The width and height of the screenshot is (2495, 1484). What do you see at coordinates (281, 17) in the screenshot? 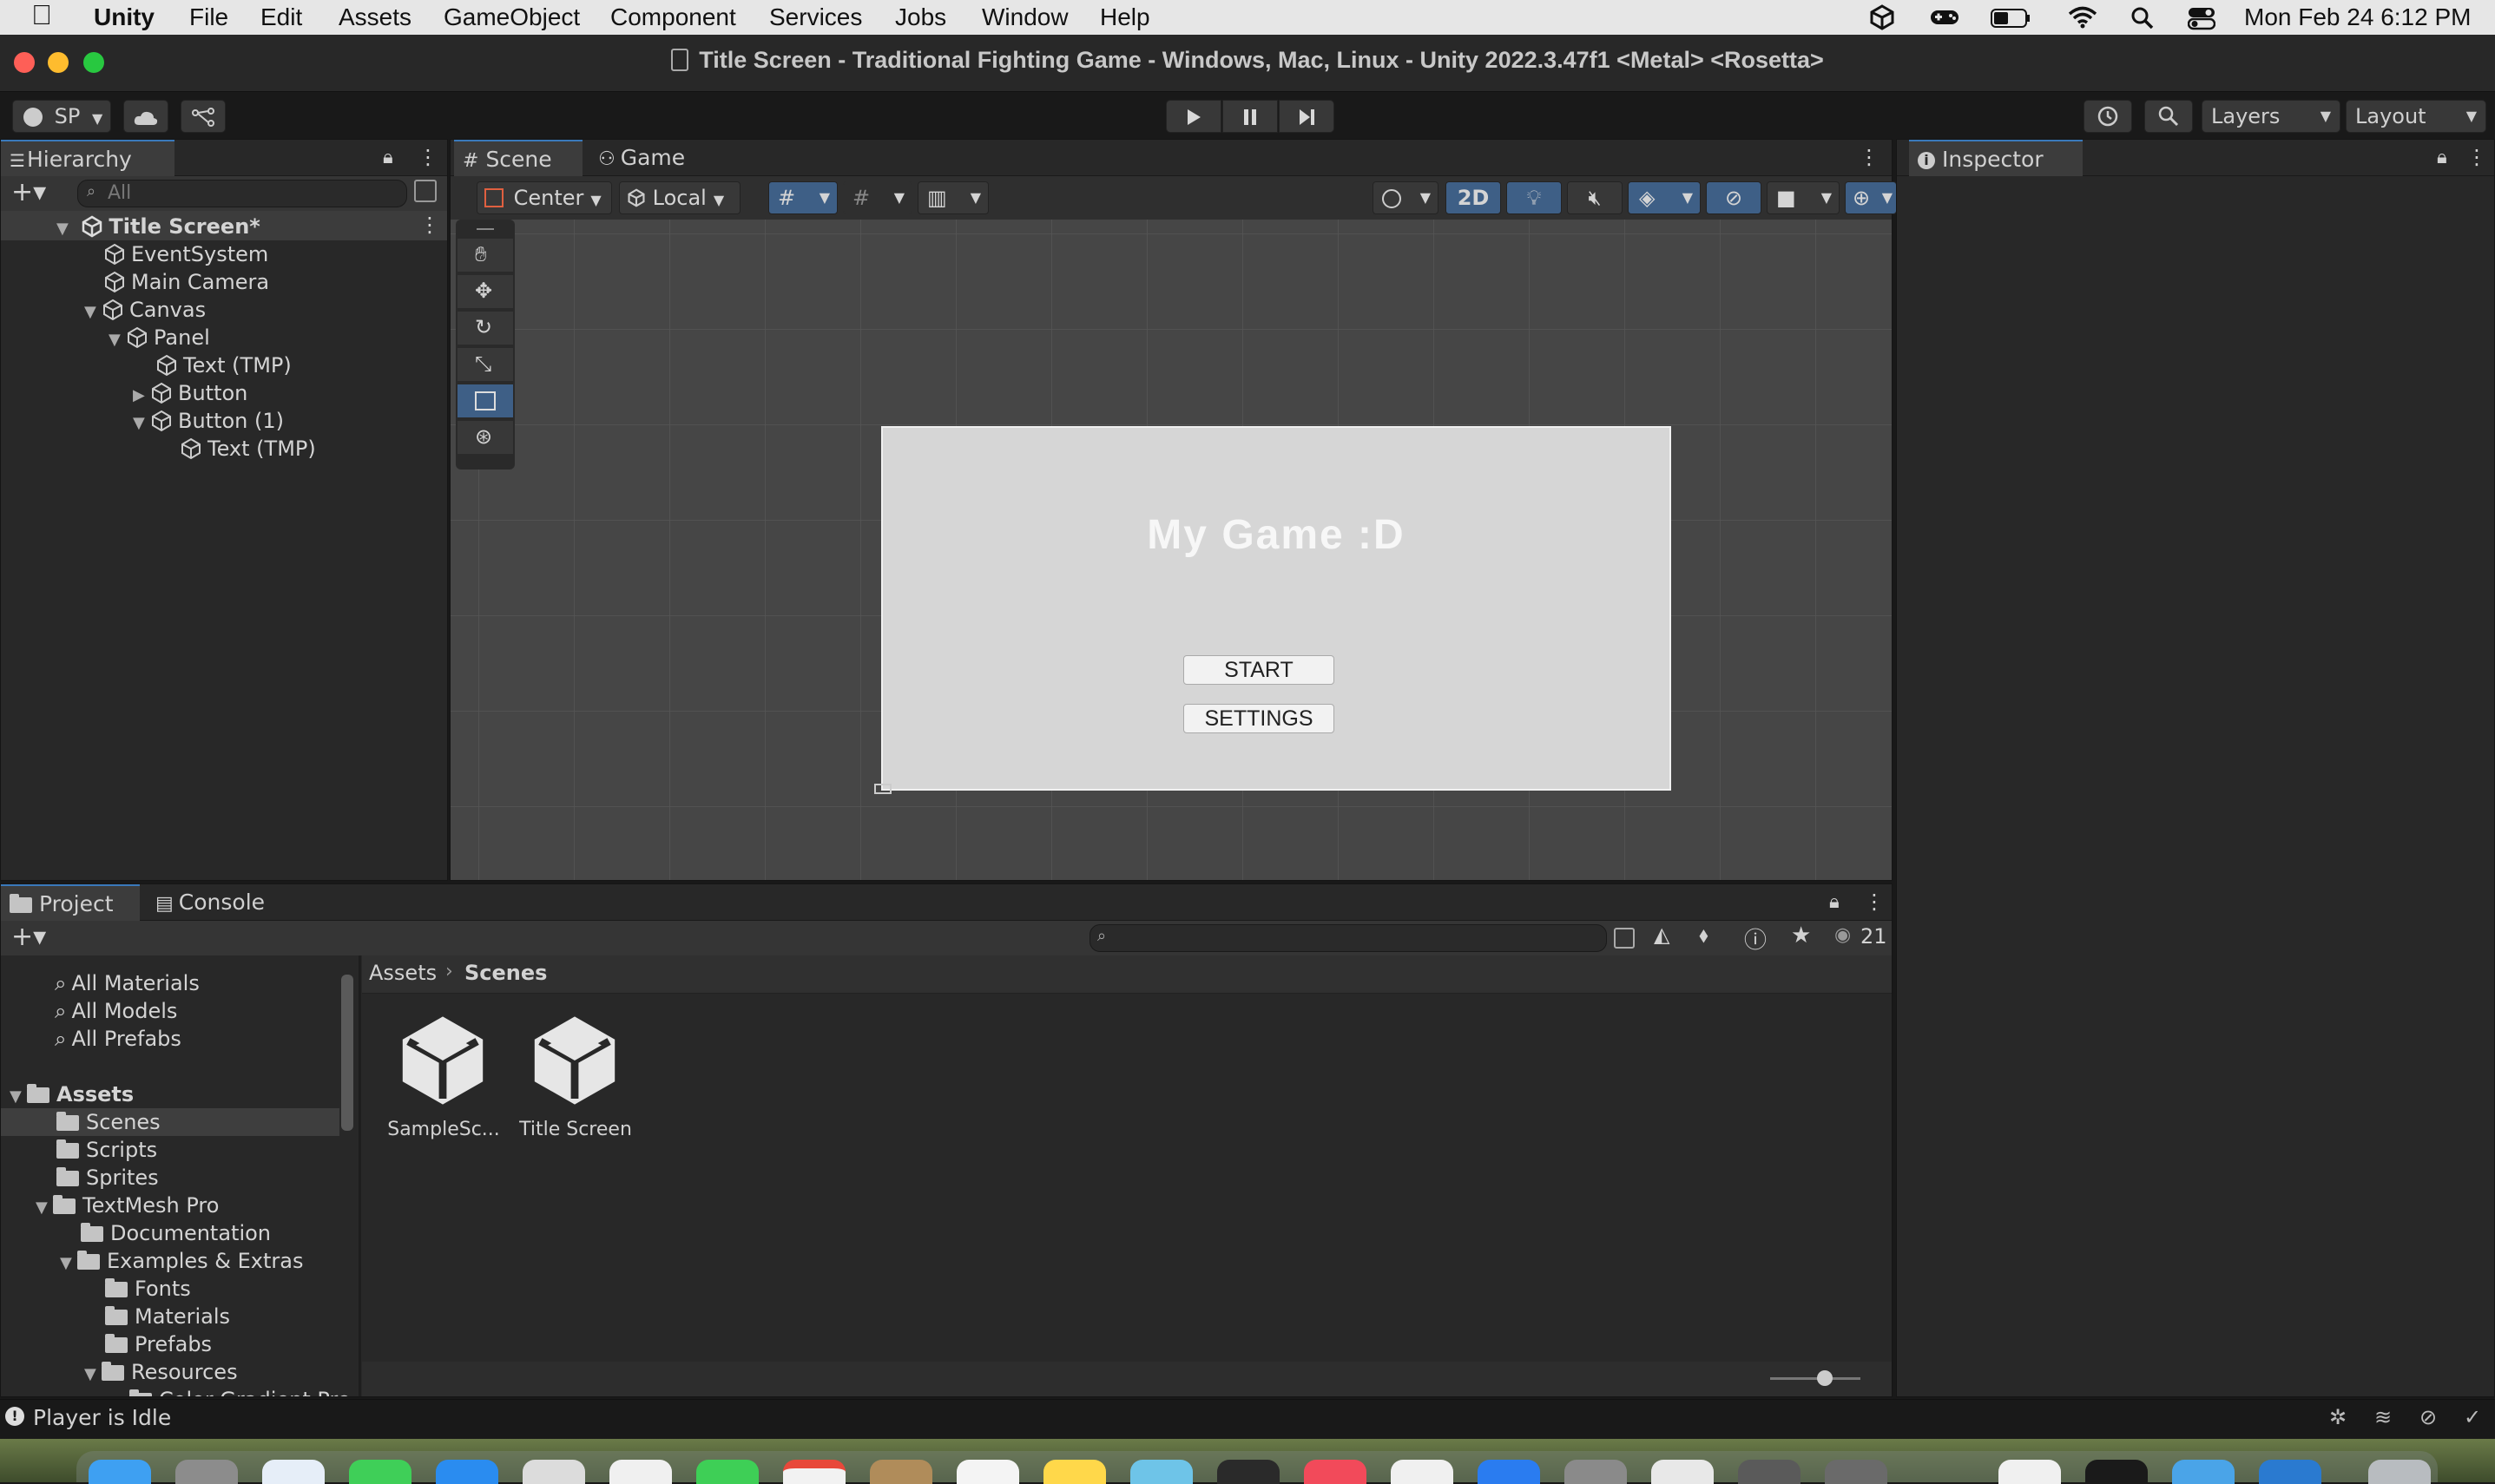
I see `menu-edit: Edit` at bounding box center [281, 17].